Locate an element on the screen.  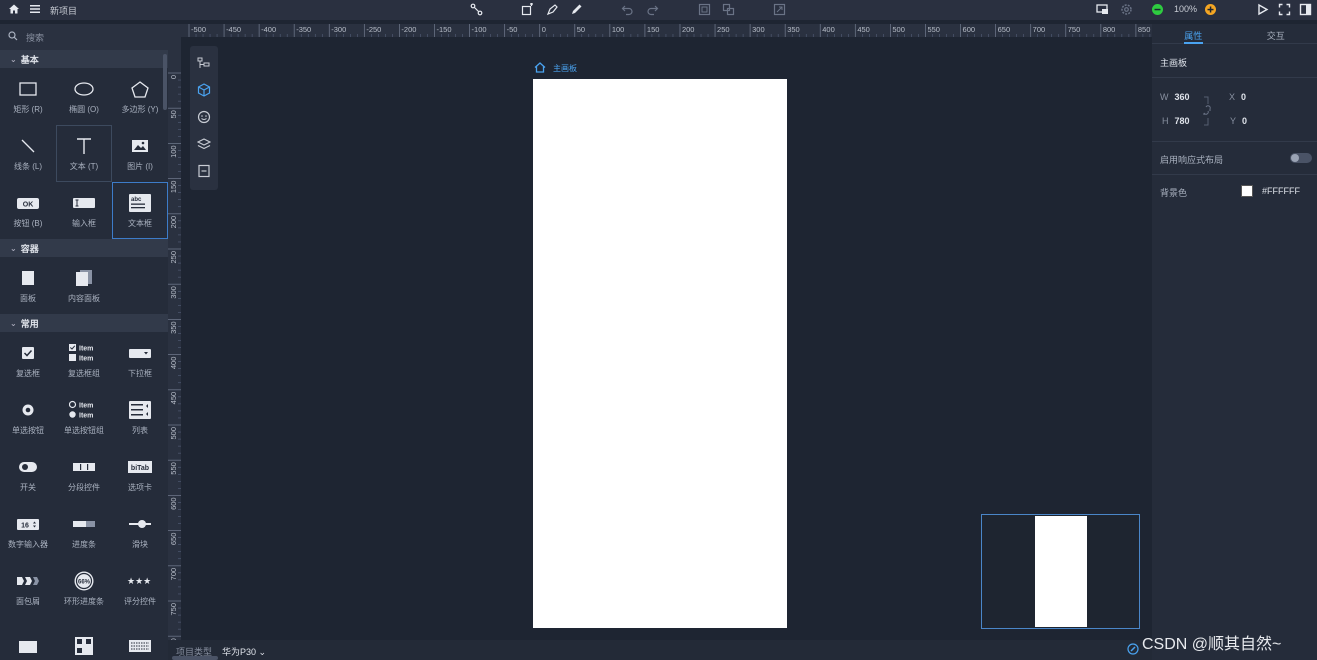
width-field: W 360 is located at coordinates (1175, 97).